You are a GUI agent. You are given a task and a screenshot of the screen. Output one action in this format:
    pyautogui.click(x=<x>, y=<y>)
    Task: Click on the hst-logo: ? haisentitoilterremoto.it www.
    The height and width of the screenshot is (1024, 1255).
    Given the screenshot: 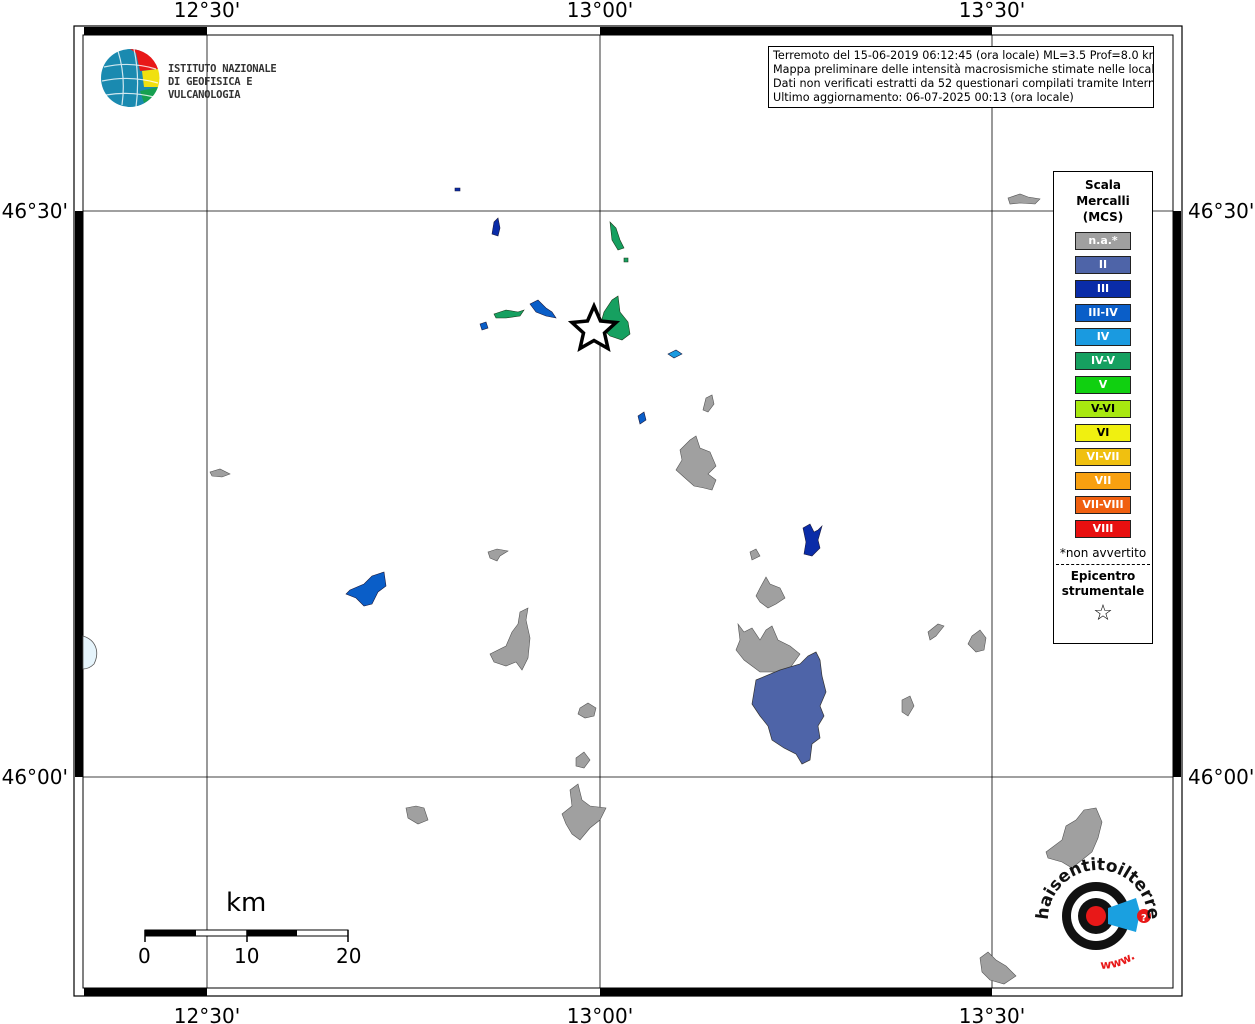 What is the action you would take?
    pyautogui.click(x=1096, y=886)
    